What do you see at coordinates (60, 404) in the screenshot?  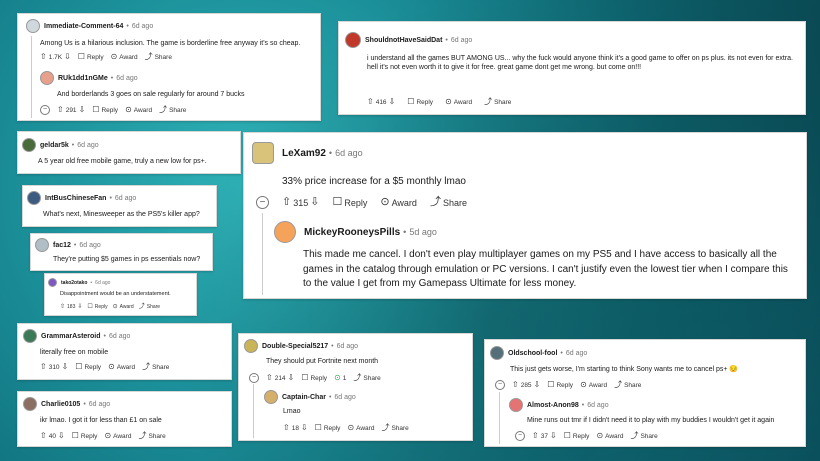 I see `username: Charlie0105` at bounding box center [60, 404].